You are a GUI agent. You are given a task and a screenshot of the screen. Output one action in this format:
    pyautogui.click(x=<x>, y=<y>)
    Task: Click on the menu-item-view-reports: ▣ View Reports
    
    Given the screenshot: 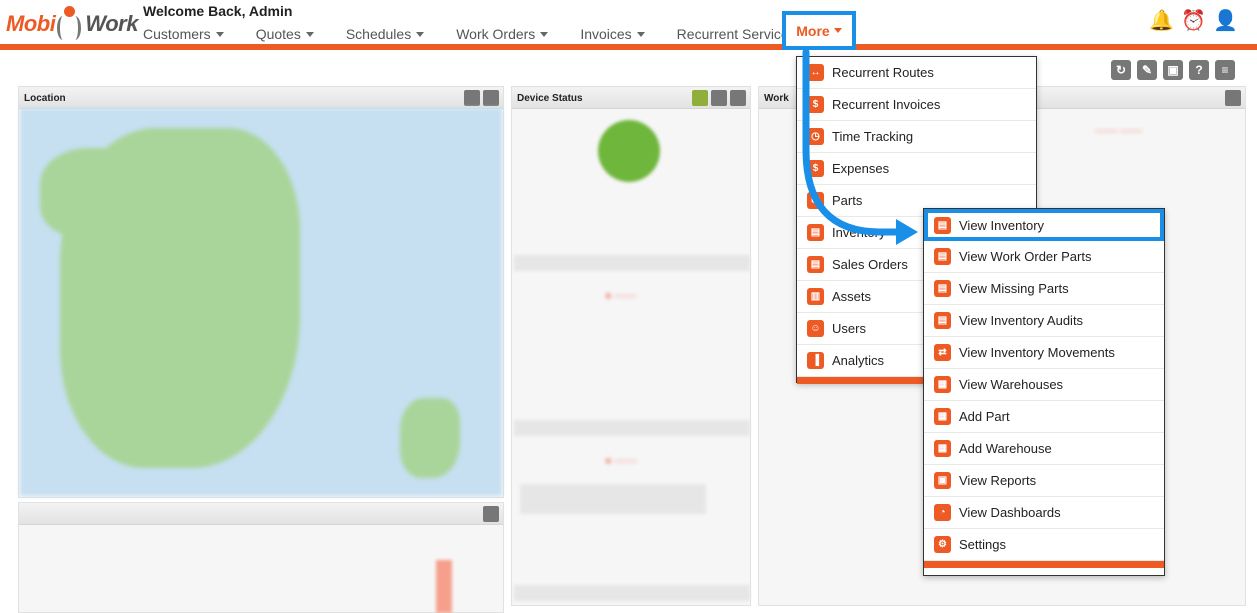 What is the action you would take?
    pyautogui.click(x=1044, y=481)
    